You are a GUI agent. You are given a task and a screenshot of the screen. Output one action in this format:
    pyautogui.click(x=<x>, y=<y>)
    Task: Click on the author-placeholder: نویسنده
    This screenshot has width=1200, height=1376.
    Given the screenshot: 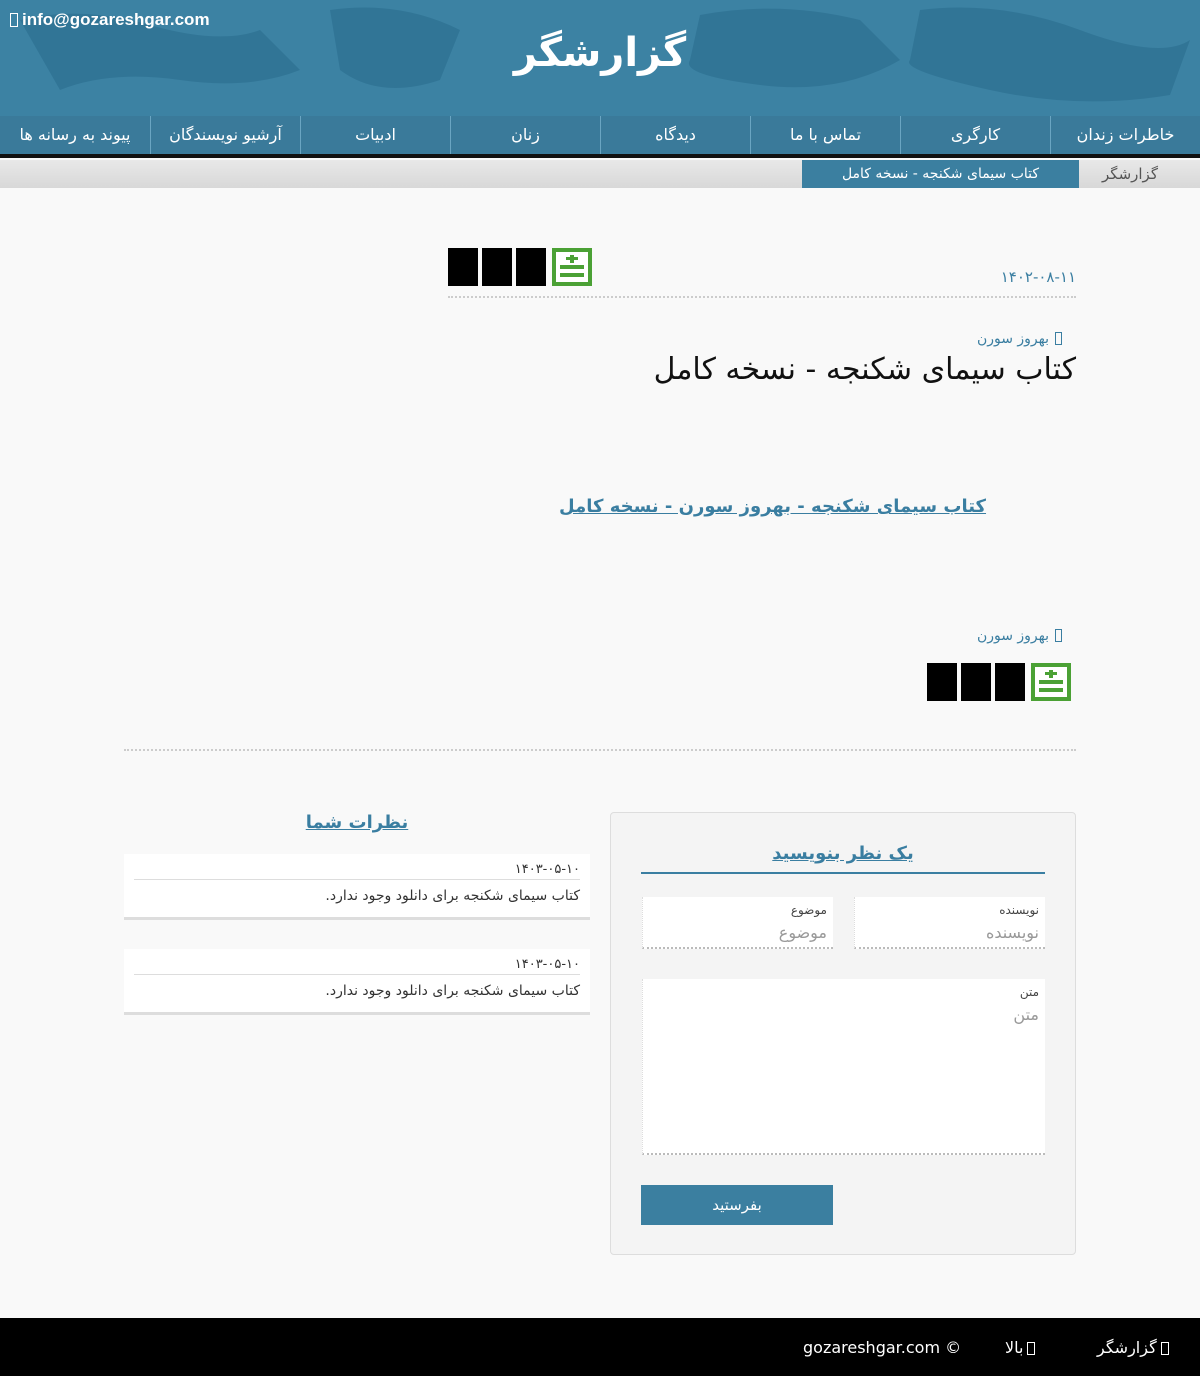 What is the action you would take?
    pyautogui.click(x=1012, y=932)
    